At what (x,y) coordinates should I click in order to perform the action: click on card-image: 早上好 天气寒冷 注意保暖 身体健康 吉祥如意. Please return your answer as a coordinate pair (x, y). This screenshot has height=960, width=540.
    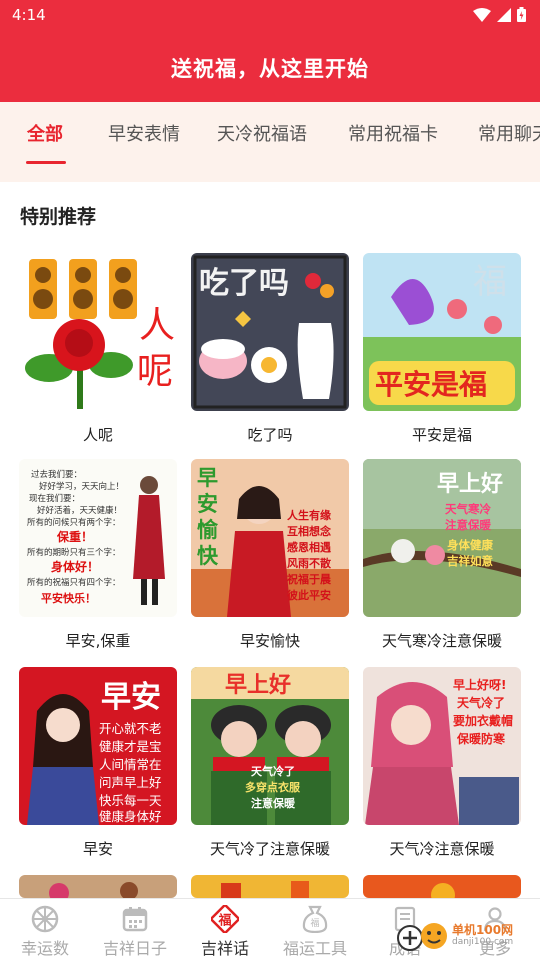
    Looking at the image, I should click on (442, 538).